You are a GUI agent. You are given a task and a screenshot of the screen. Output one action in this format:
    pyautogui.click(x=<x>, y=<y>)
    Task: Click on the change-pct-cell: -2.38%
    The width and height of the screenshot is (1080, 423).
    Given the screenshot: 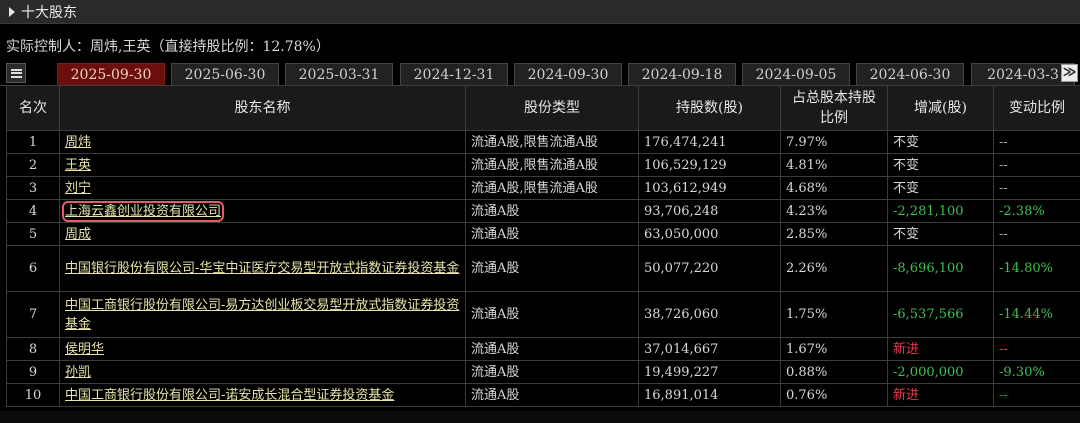 What is the action you would take?
    pyautogui.click(x=1036, y=211)
    